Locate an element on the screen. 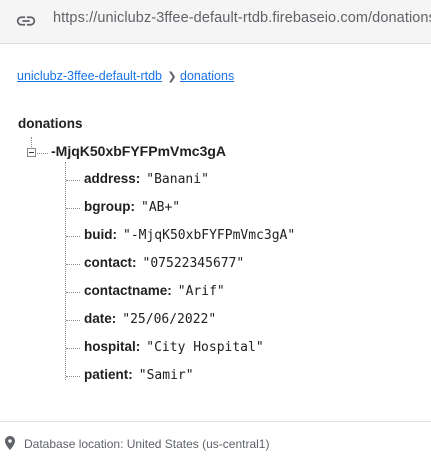 This screenshot has height=464, width=431. field-row: bgroup: "AB+" is located at coordinates (132, 209).